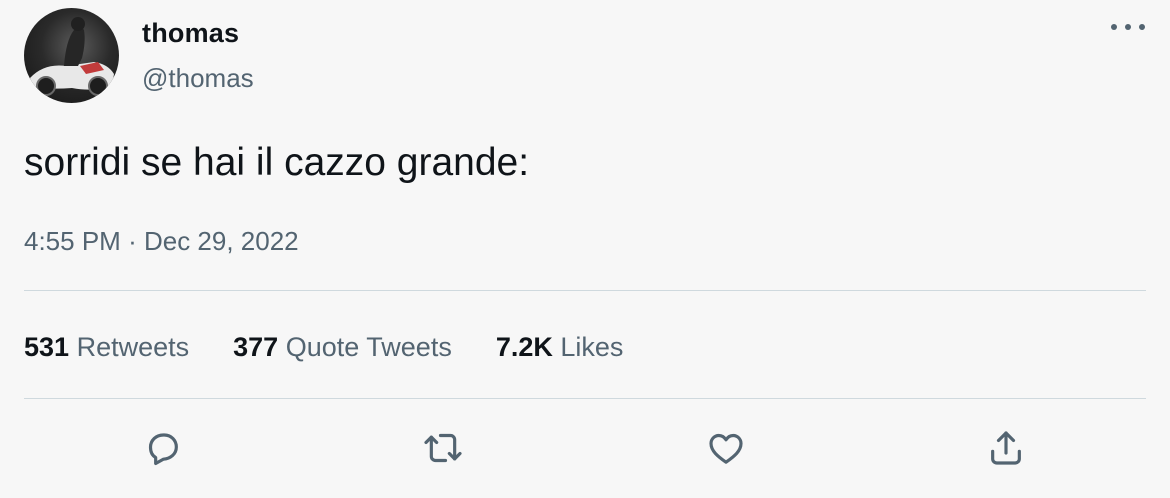  I want to click on avatar, so click(71, 55).